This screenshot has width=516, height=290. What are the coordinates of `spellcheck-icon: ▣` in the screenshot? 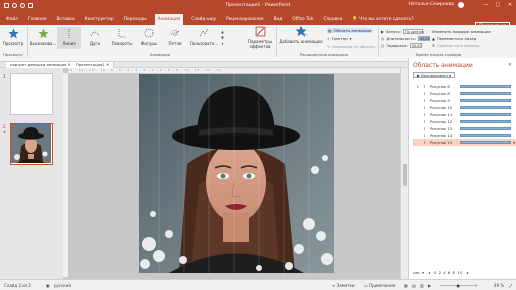 It's located at (48, 285).